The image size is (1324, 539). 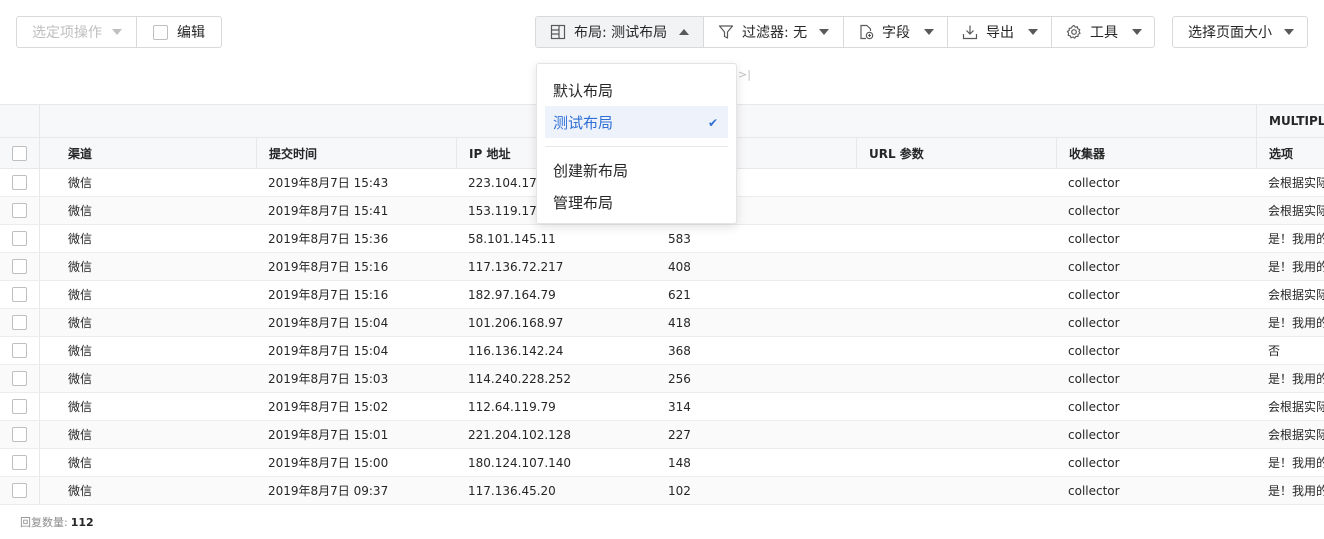 I want to click on table-cell: 2019年8月7日 15:03, so click(x=328, y=379).